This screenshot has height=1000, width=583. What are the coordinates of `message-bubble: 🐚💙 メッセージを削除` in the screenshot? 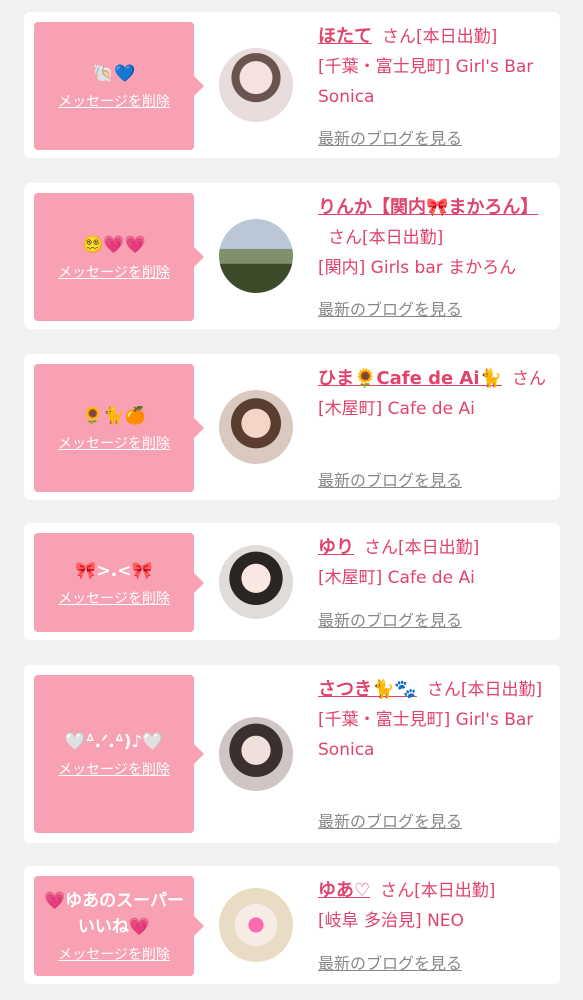 It's located at (114, 86).